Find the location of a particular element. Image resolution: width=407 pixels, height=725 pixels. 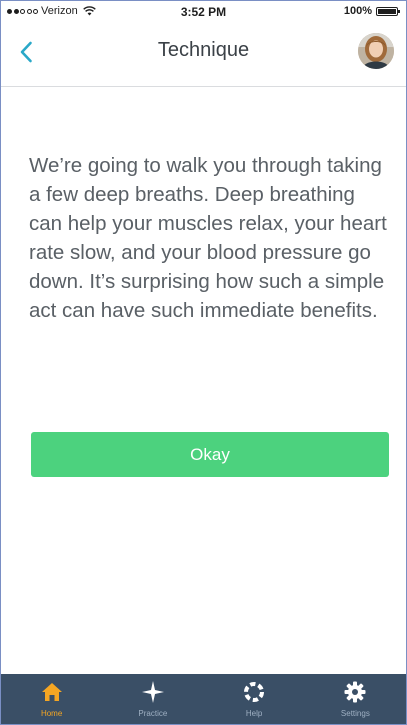

status-bar: Verizon 3:52 PM 100% is located at coordinates (203, 12).